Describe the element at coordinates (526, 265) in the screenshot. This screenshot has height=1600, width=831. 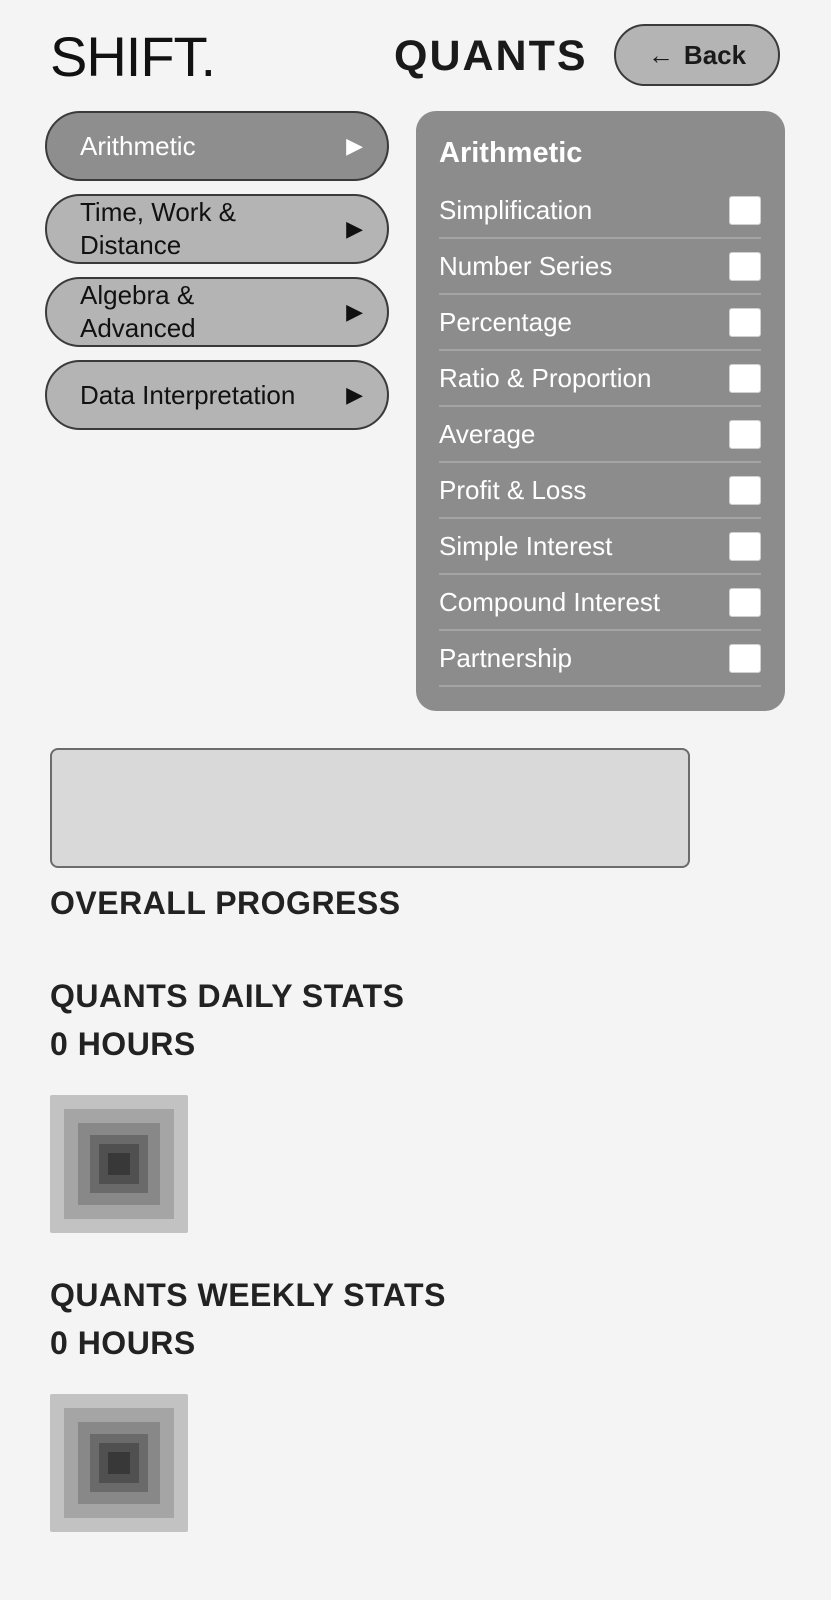
I see `topic-label: Number Series` at that location.